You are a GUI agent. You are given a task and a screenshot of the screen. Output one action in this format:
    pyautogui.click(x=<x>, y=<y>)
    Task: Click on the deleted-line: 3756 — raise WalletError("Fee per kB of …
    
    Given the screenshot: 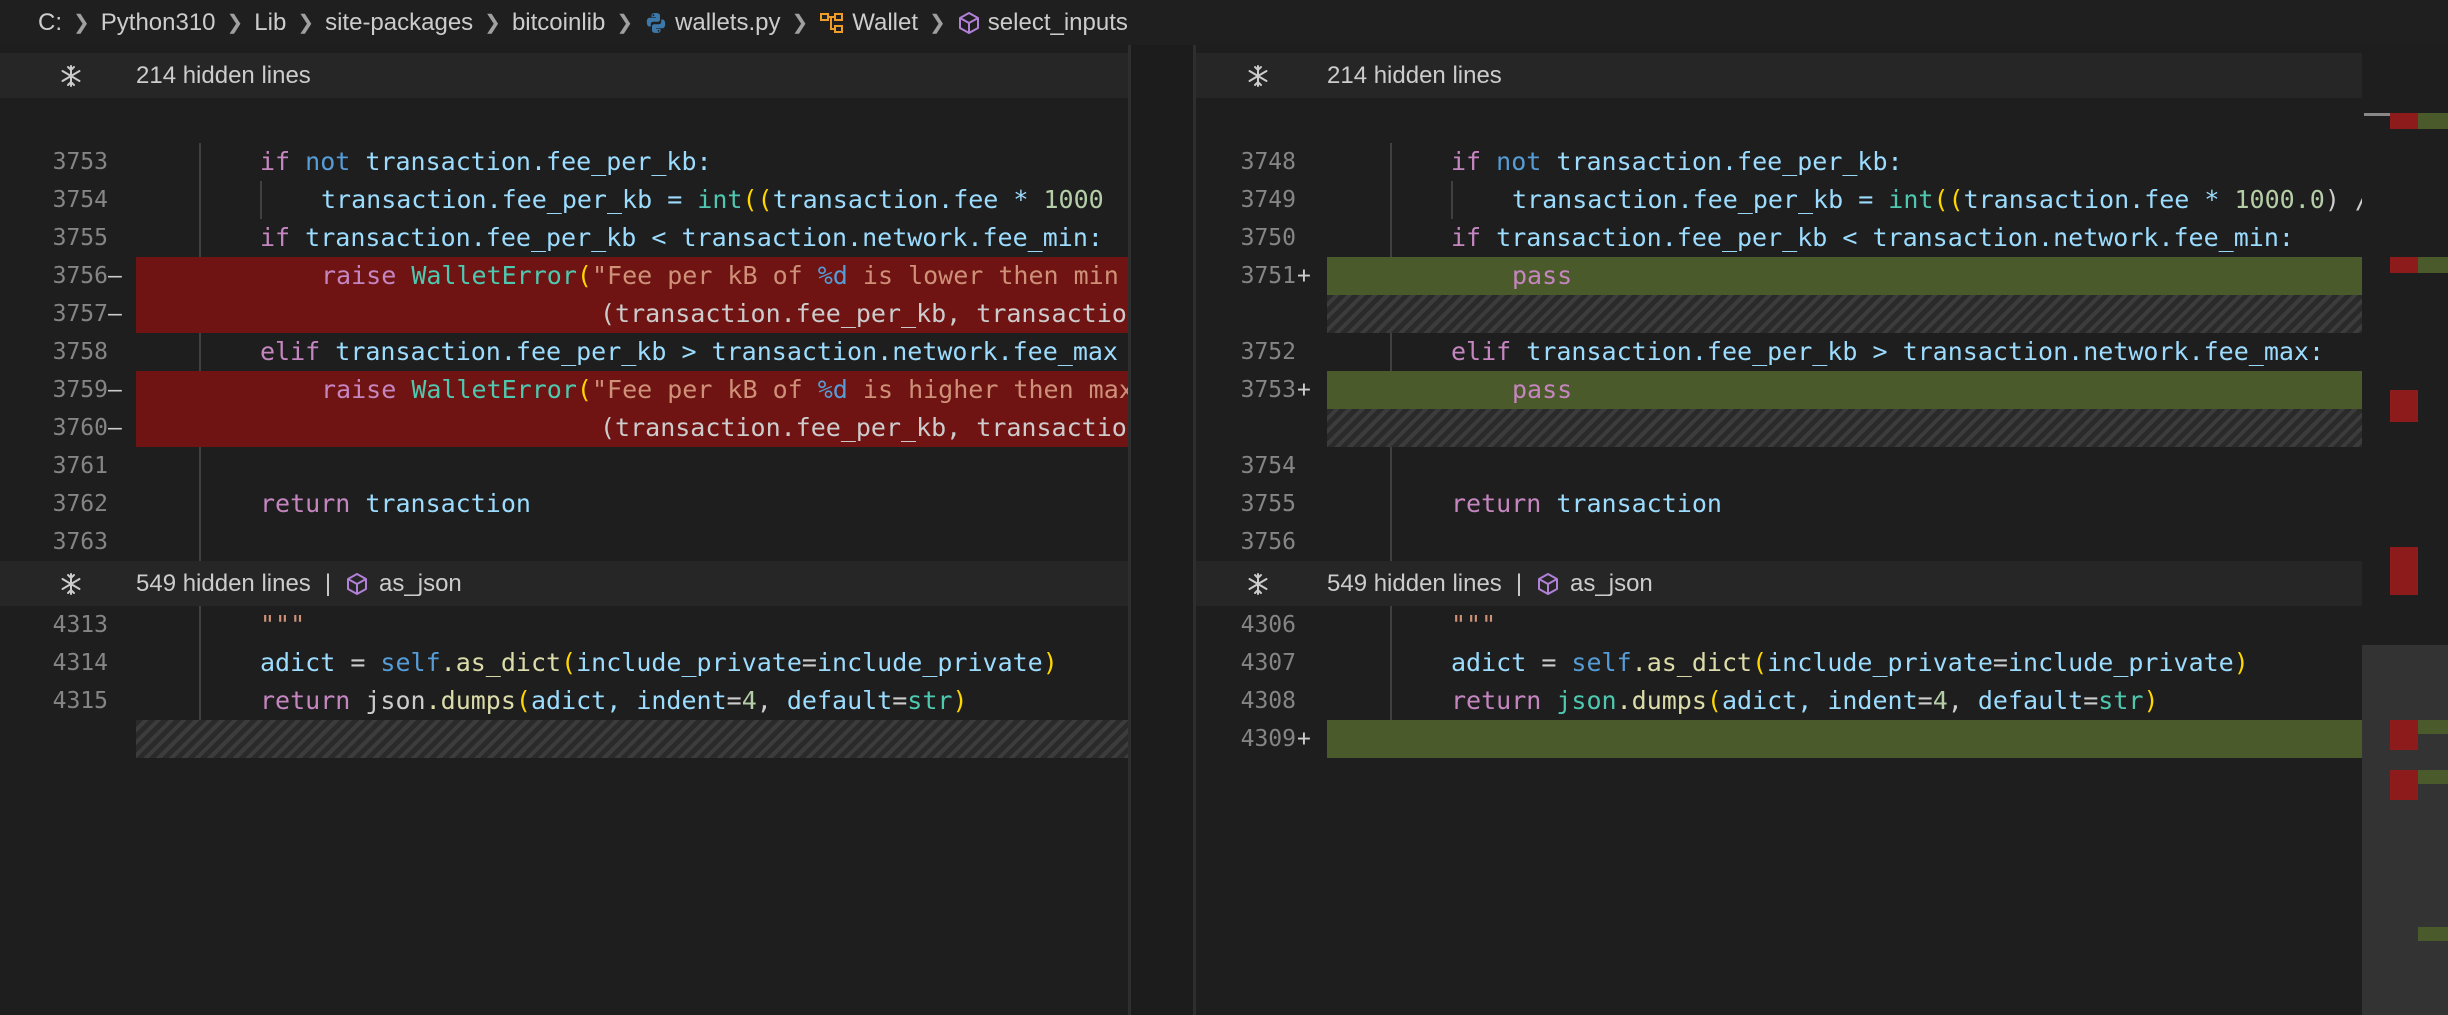 What is the action you would take?
    pyautogui.click(x=564, y=276)
    